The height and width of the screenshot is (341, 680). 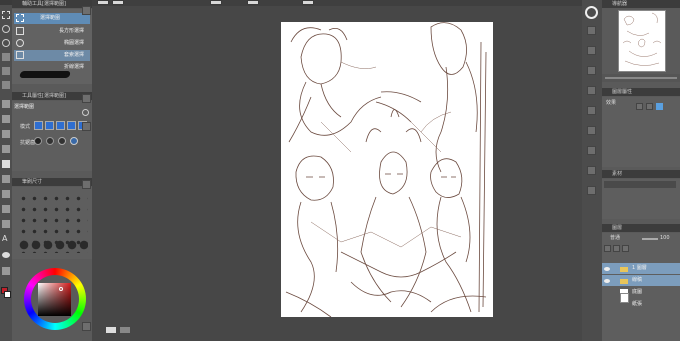 What do you see at coordinates (6, 271) in the screenshot?
I see `tool-correct-line-icon` at bounding box center [6, 271].